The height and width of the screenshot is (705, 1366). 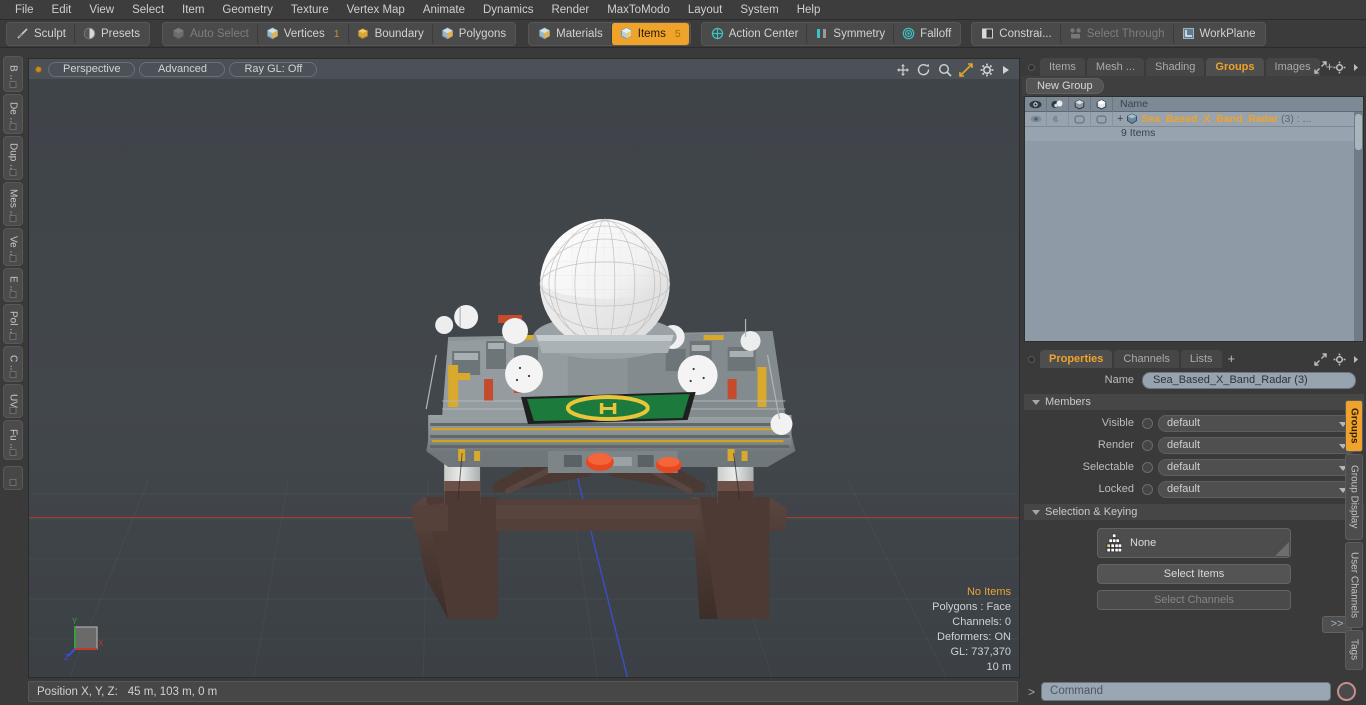 What do you see at coordinates (966, 70) in the screenshot?
I see `fit-icon` at bounding box center [966, 70].